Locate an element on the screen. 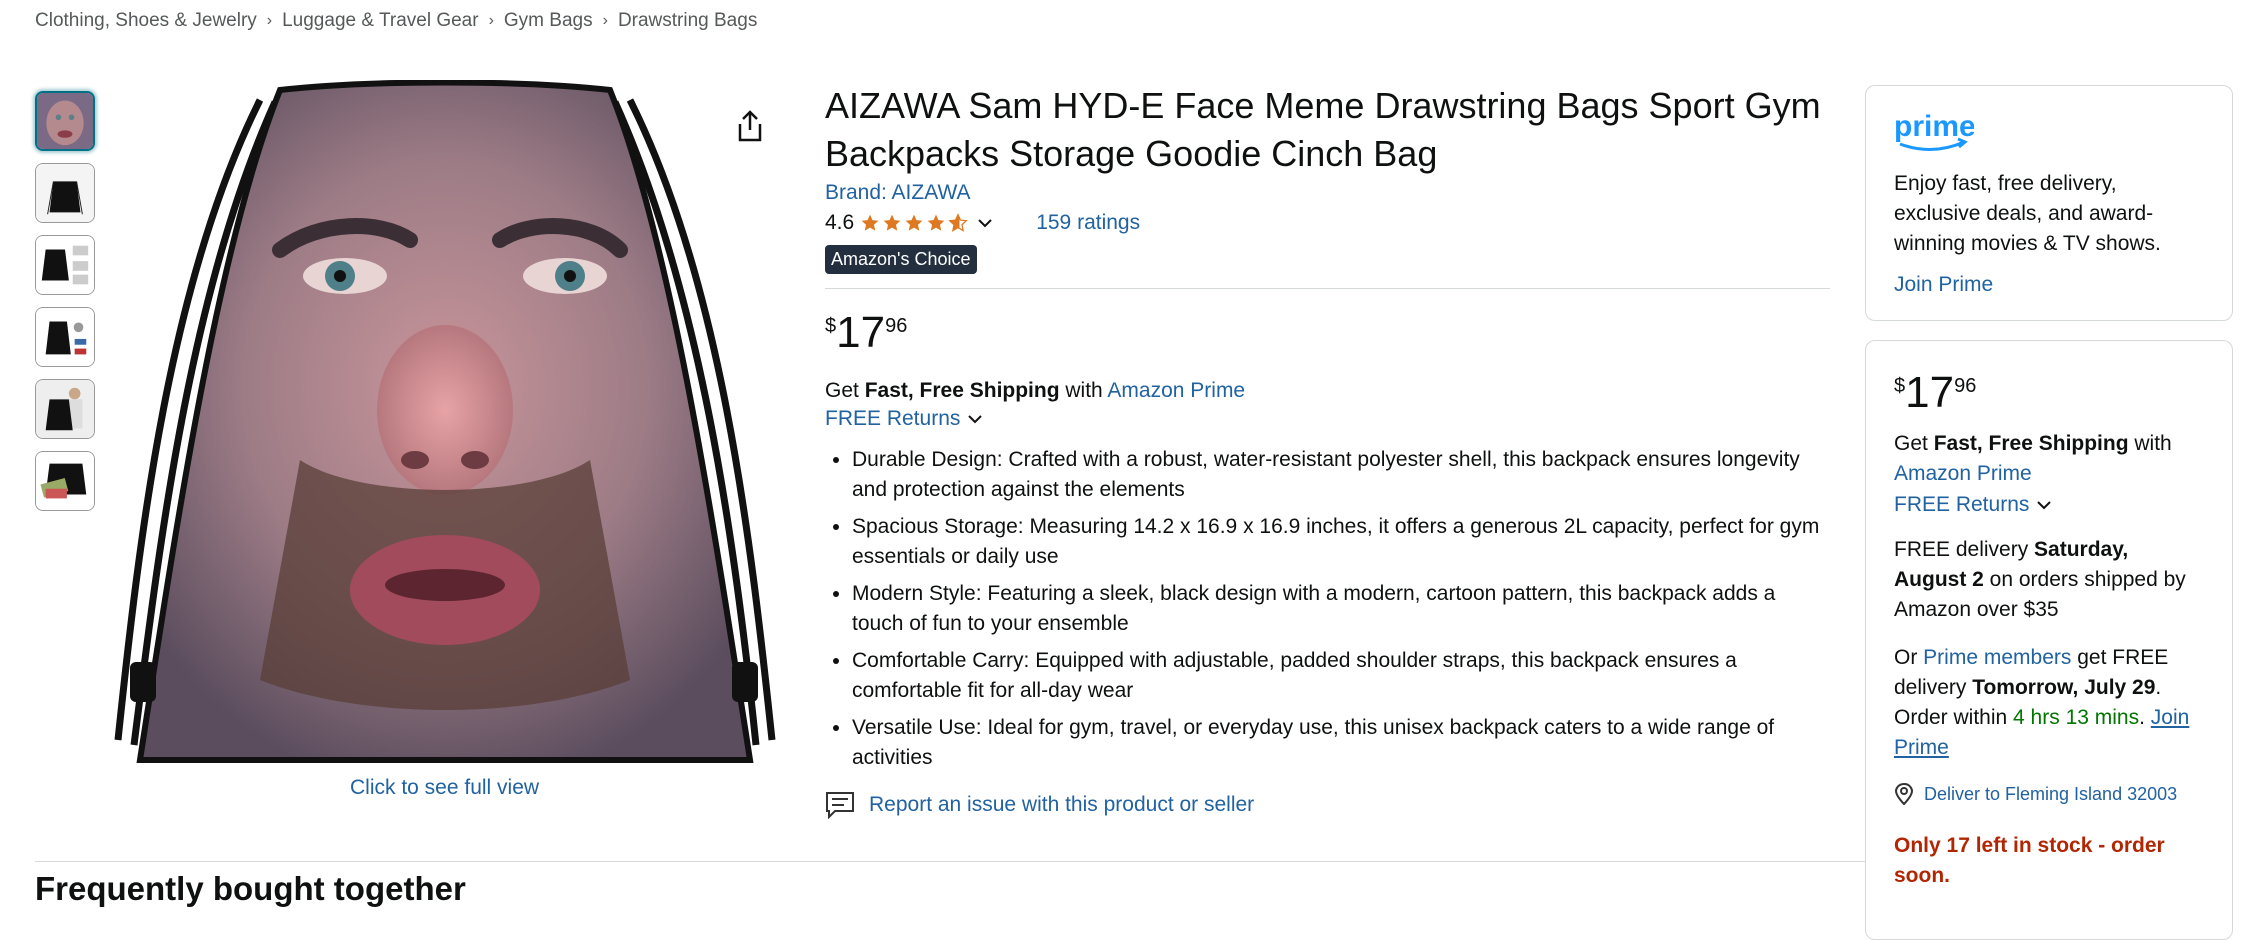 The width and height of the screenshot is (2249, 940). breadcrumb-item: Drawstring Bags is located at coordinates (687, 21).